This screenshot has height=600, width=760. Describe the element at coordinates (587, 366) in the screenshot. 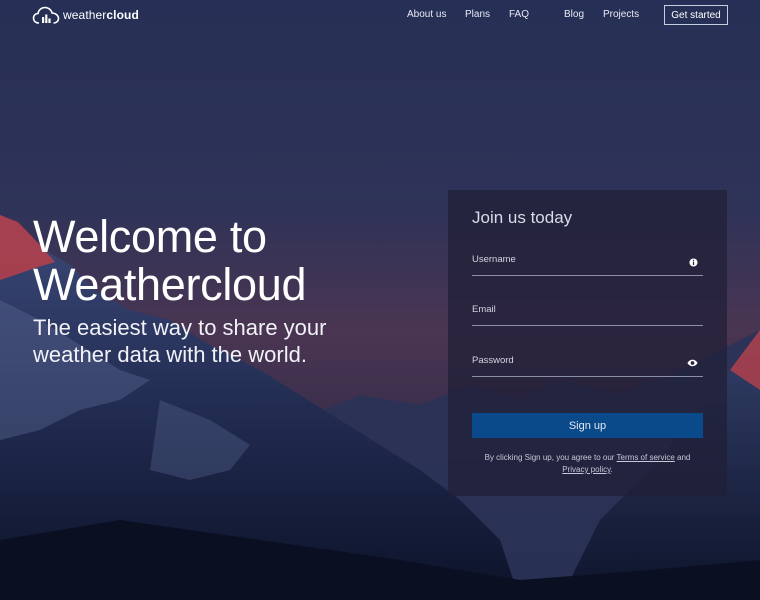

I see `password-field: Password` at that location.